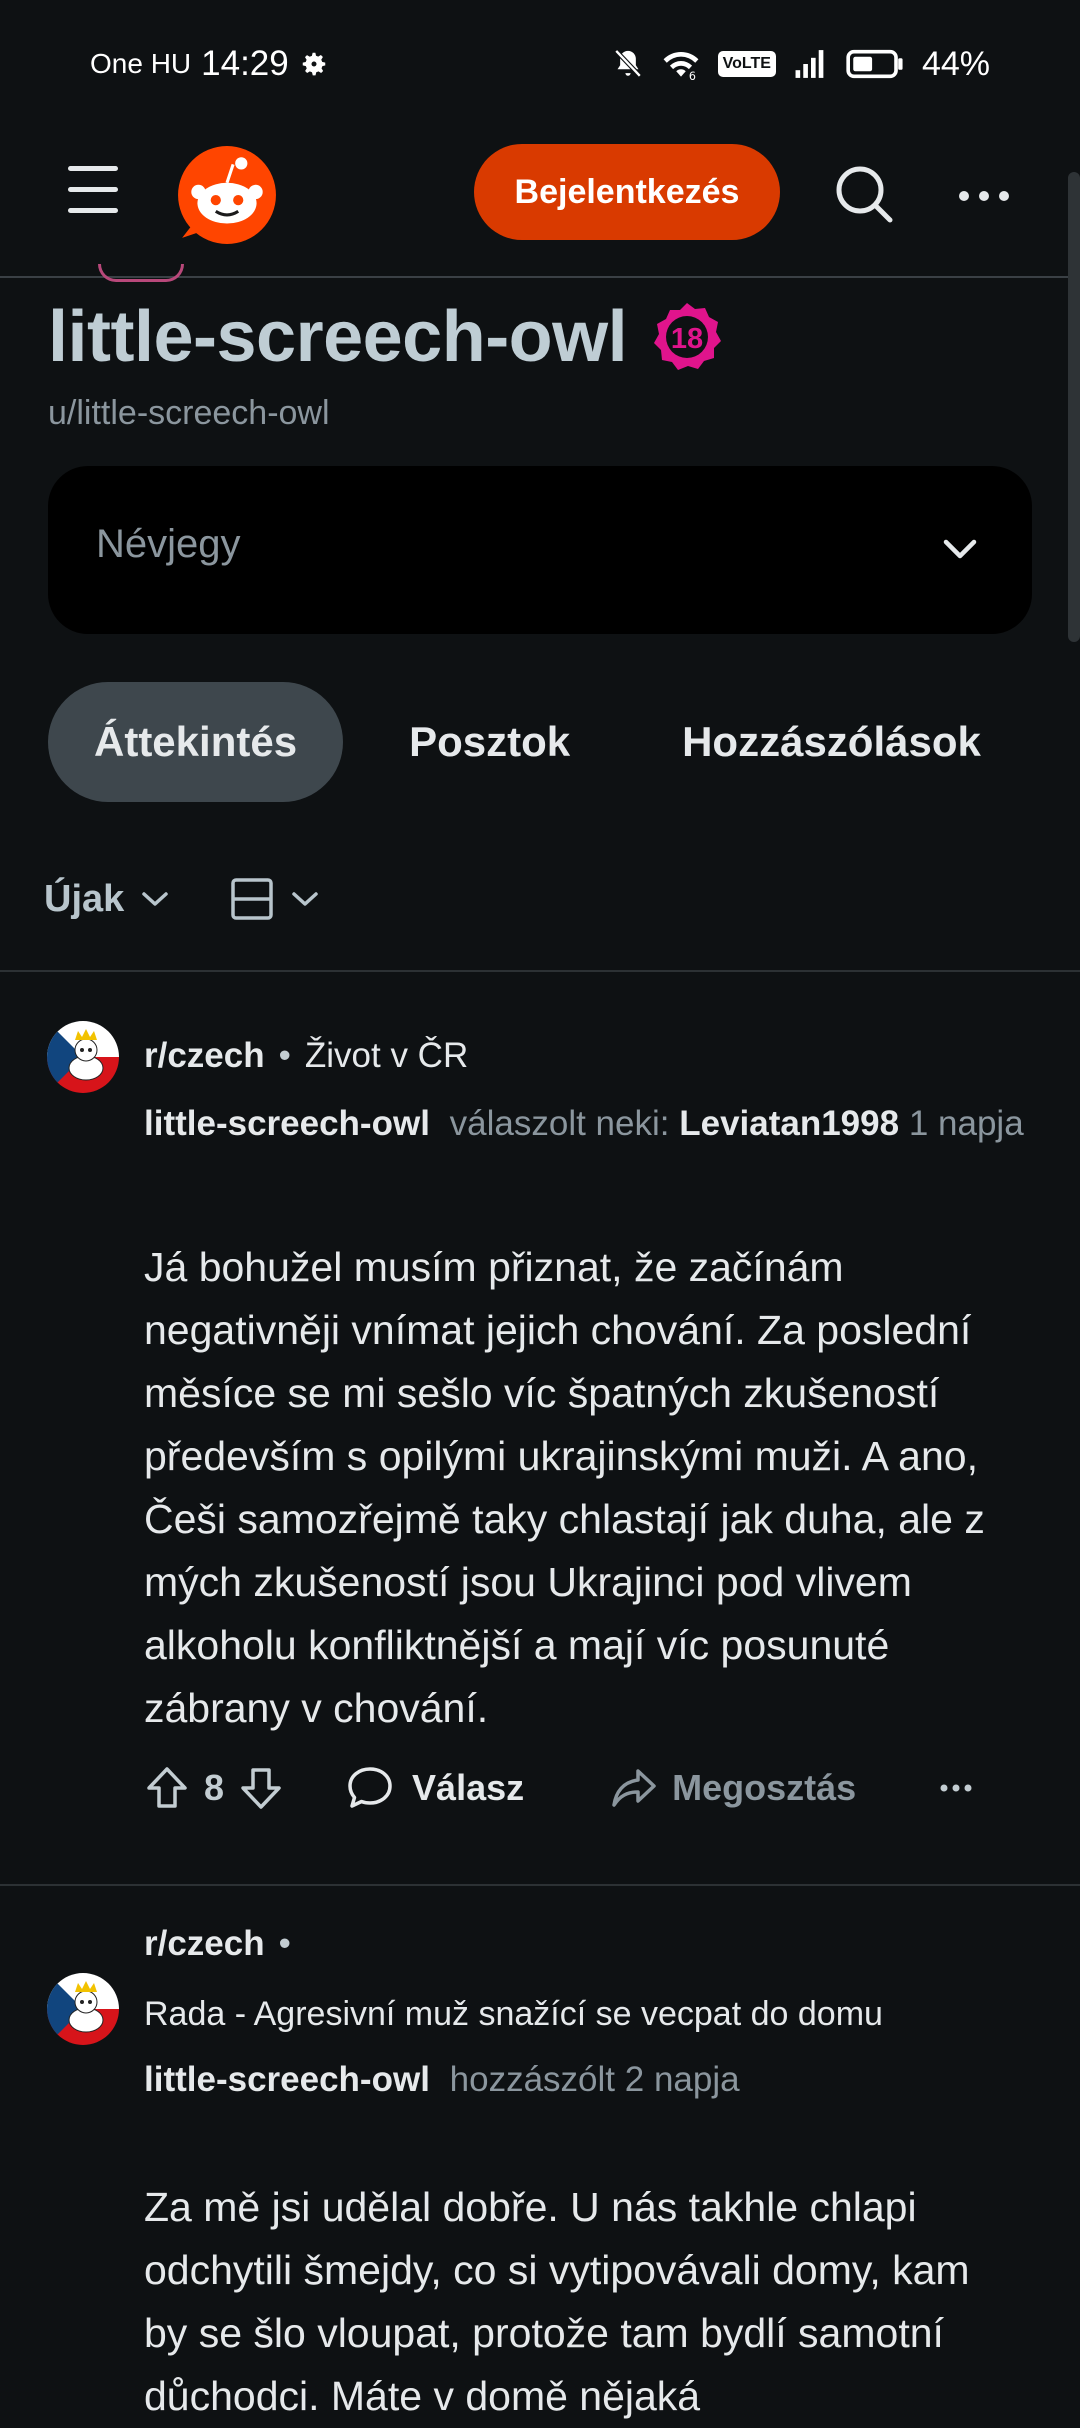 The height and width of the screenshot is (2428, 1080). I want to click on downvote-icon, so click(261, 1788).